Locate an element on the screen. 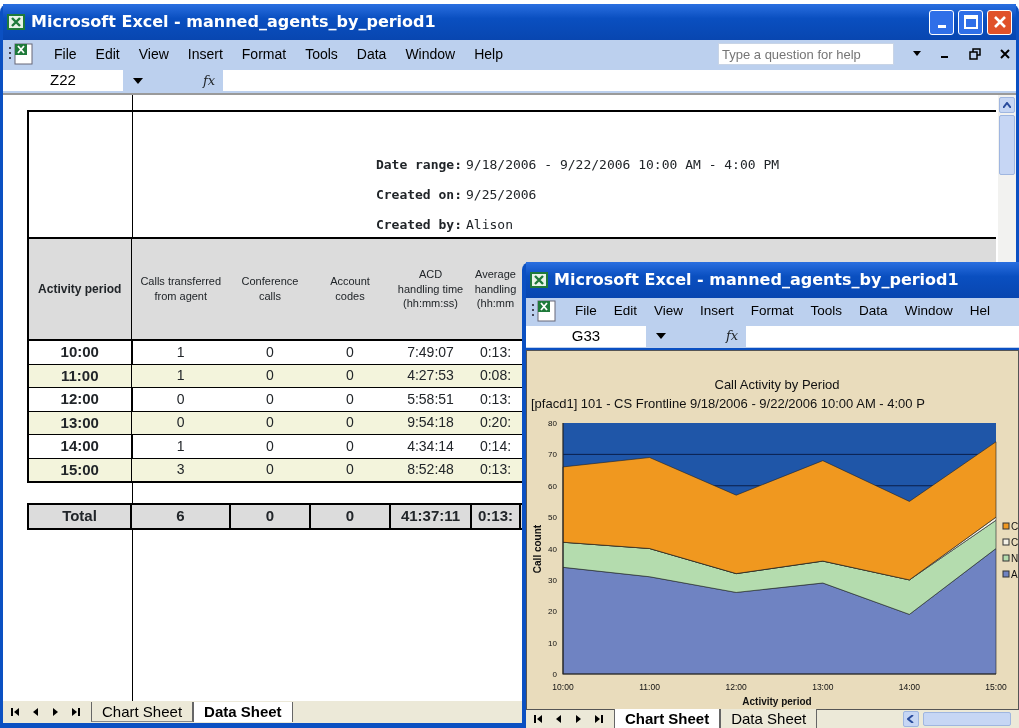 Image resolution: width=1019 pixels, height=728 pixels. axis-label: 11:00 is located at coordinates (649, 687).